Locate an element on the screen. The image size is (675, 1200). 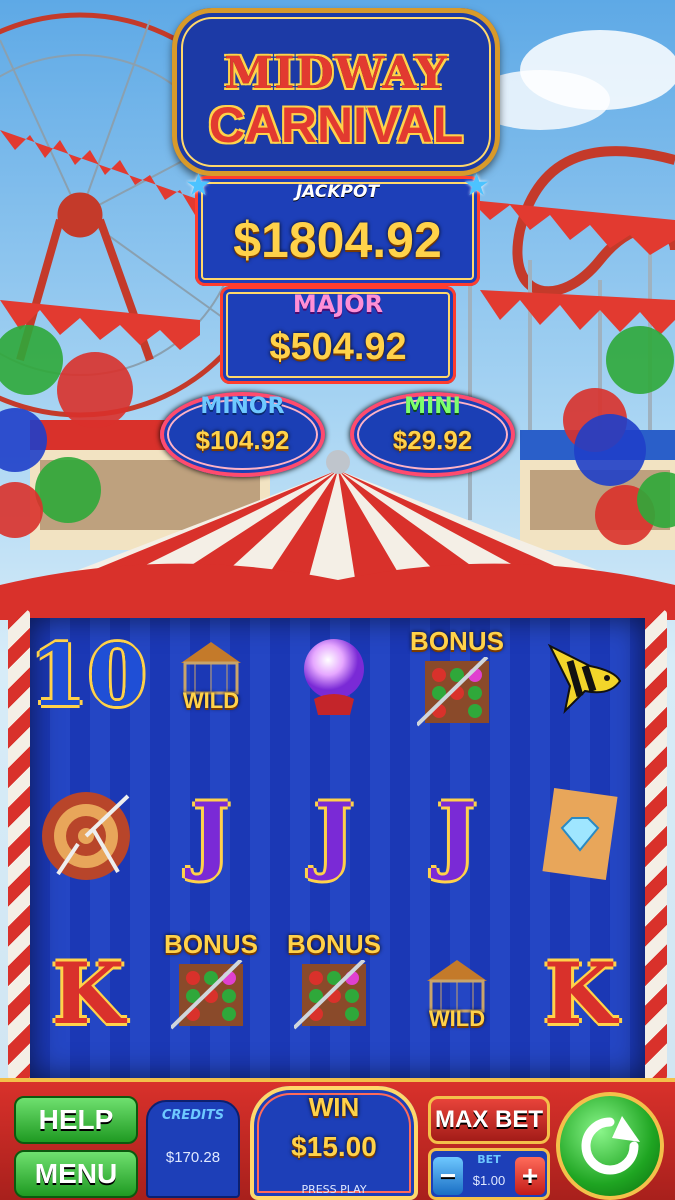
reel-symbol-diamond-ticket is located at coordinates (580, 834).